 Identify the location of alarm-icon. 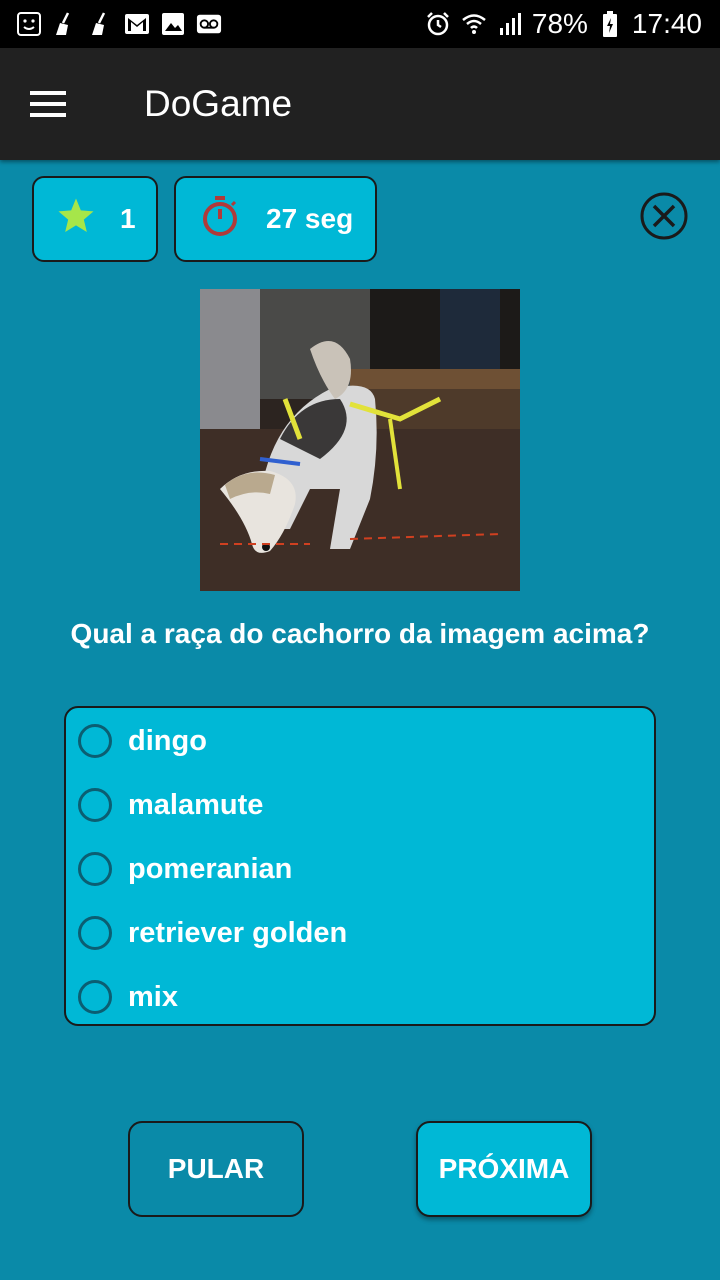
(438, 24).